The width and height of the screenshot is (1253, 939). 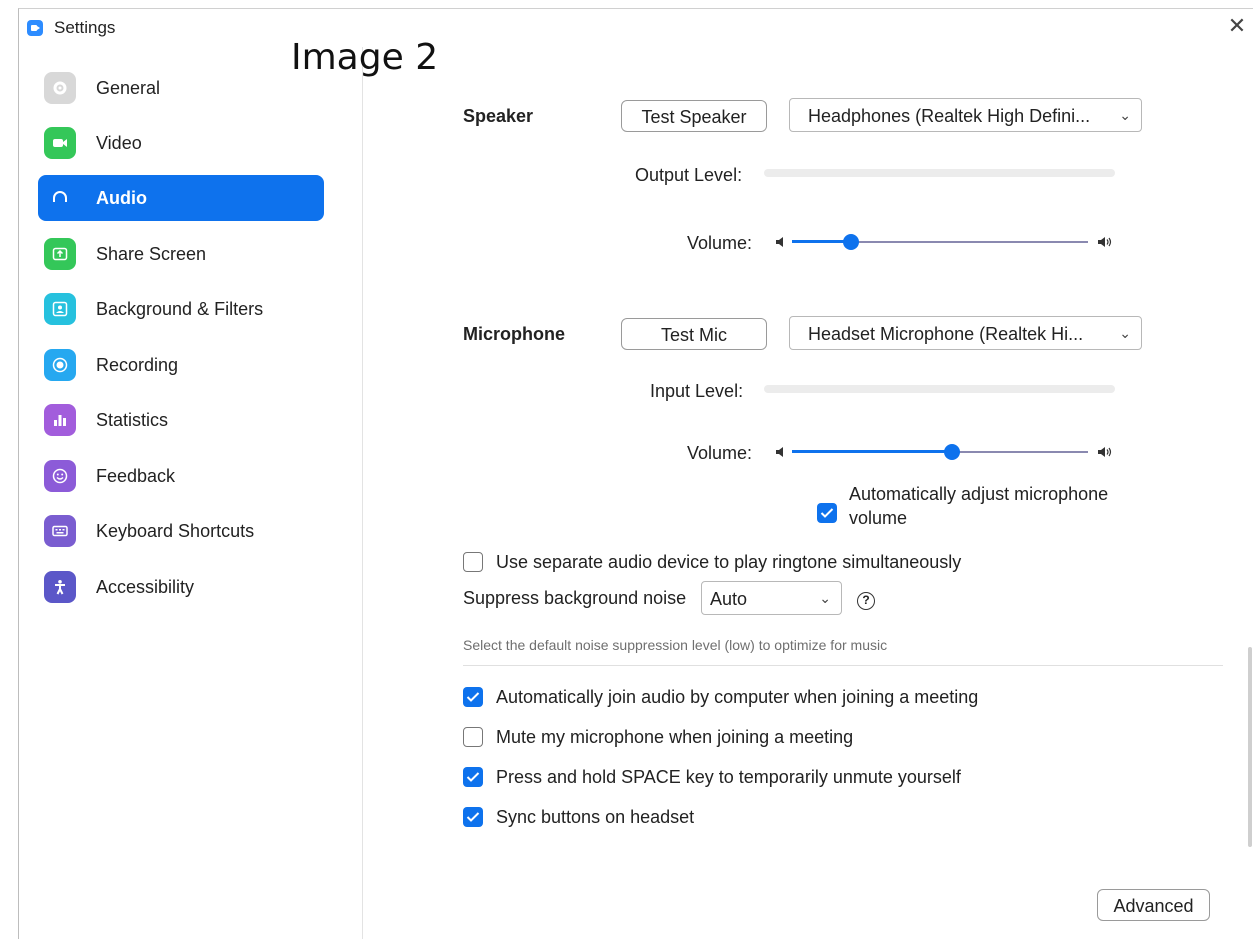 What do you see at coordinates (771, 598) in the screenshot?
I see `suppress-noise-select: Auto ⌄` at bounding box center [771, 598].